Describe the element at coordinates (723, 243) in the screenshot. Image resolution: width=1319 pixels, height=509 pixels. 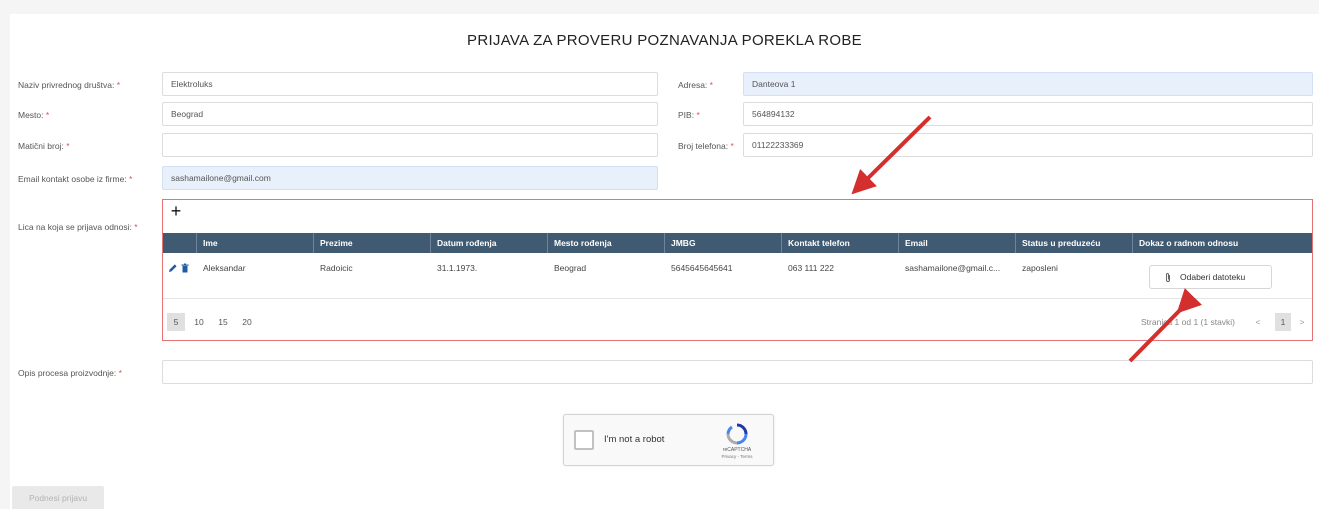
I see `header-jmbg: JMBG` at that location.